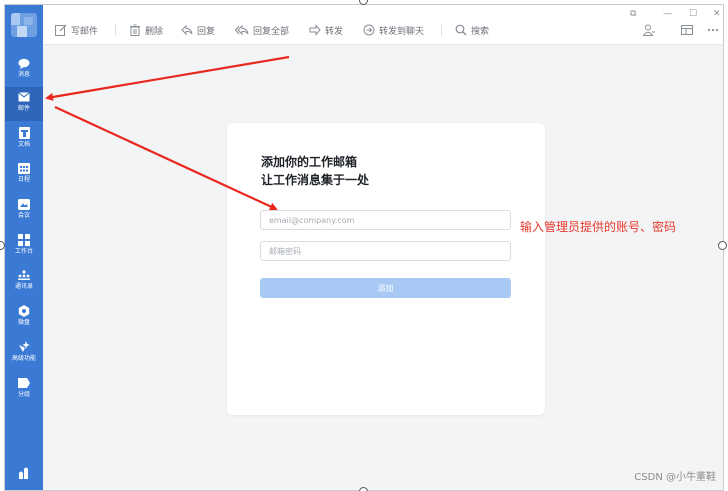  What do you see at coordinates (24, 70) in the screenshot?
I see `sidebar-item-messages: 消息` at bounding box center [24, 70].